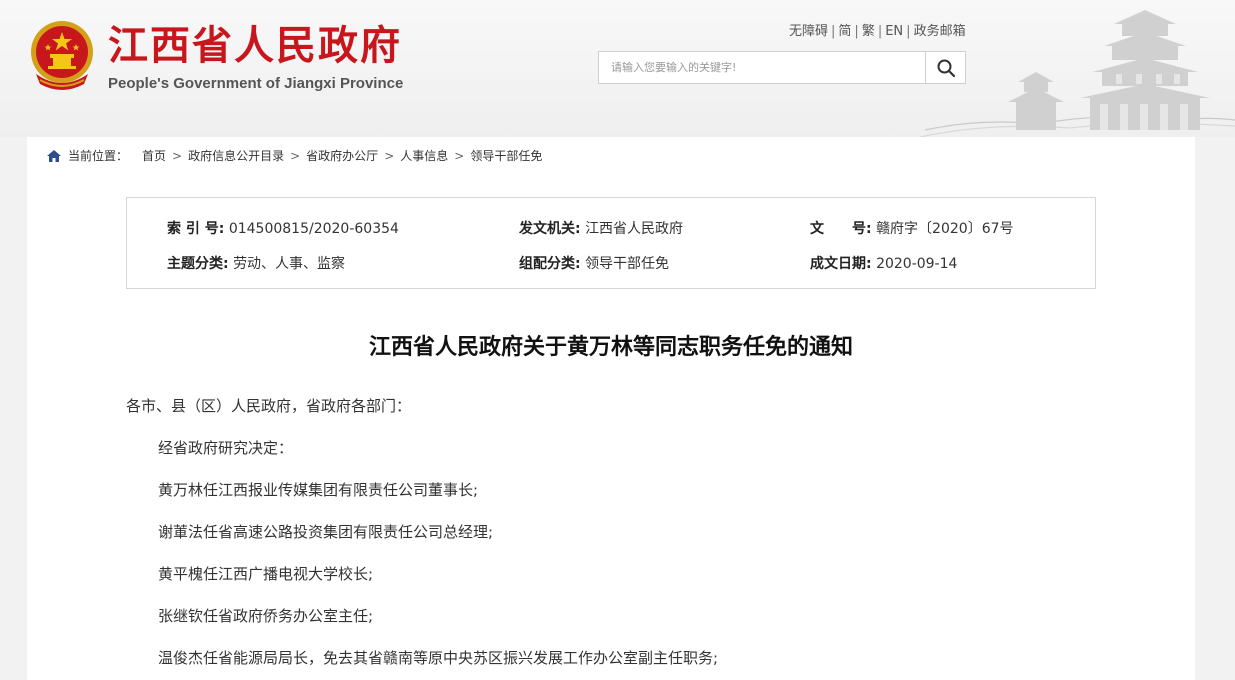 The width and height of the screenshot is (1235, 680). I want to click on search-box, so click(782, 67).